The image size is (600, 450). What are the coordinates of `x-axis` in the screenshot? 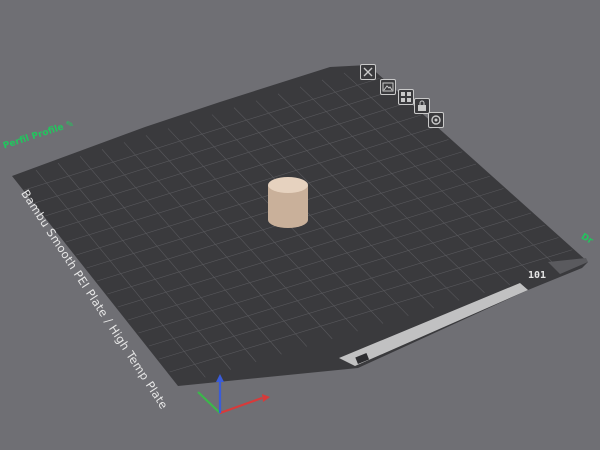 It's located at (241, 405).